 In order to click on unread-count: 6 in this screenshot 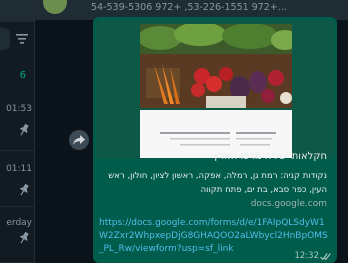, I will do `click(22, 75)`.